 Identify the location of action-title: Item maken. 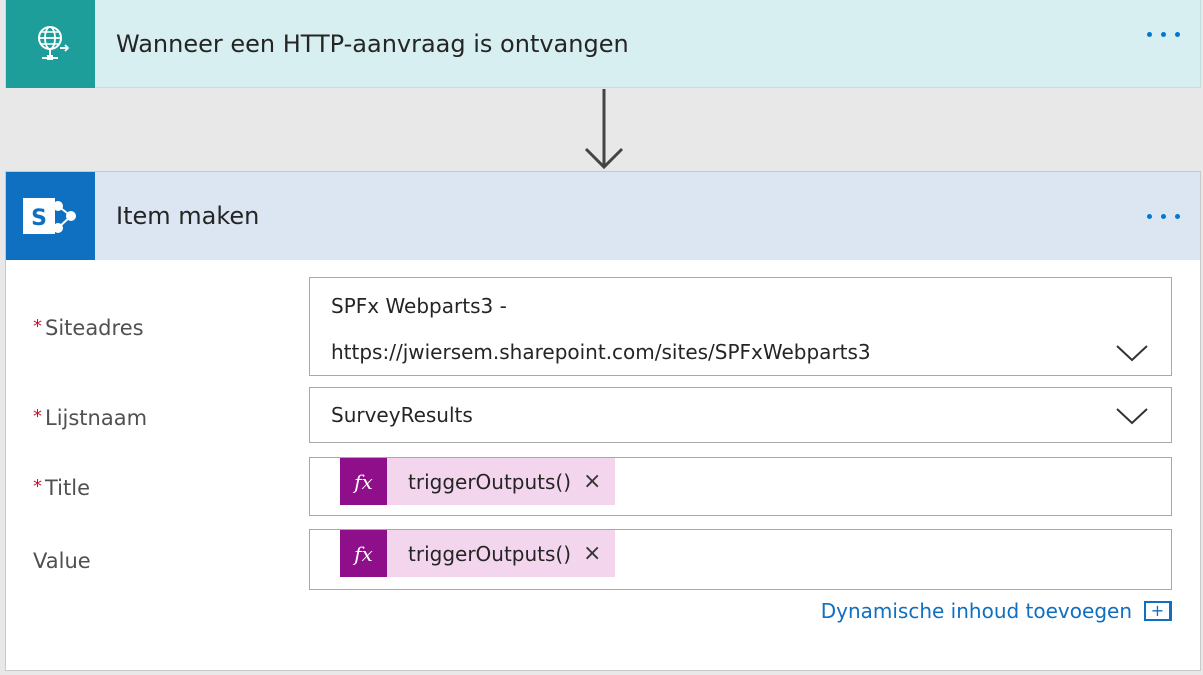
(188, 216).